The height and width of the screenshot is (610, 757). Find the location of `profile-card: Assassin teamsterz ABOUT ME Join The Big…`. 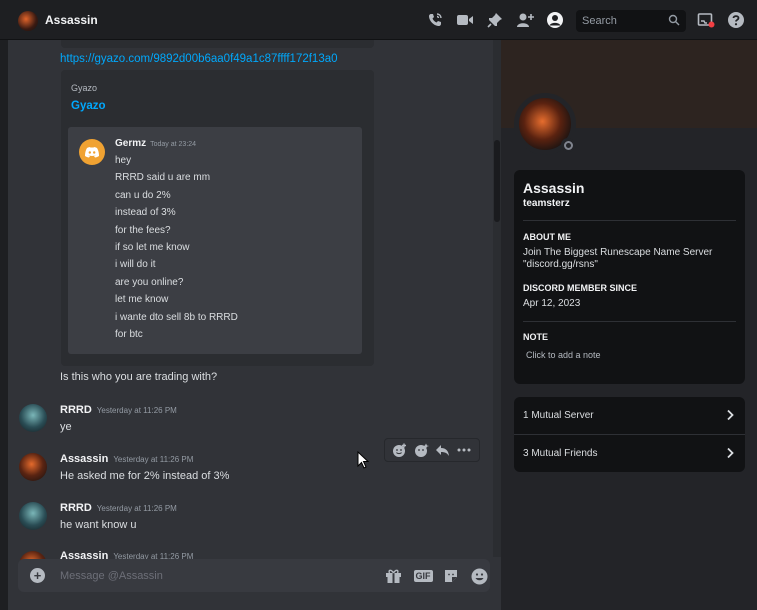

profile-card: Assassin teamsterz ABOUT ME Join The Big… is located at coordinates (629, 277).